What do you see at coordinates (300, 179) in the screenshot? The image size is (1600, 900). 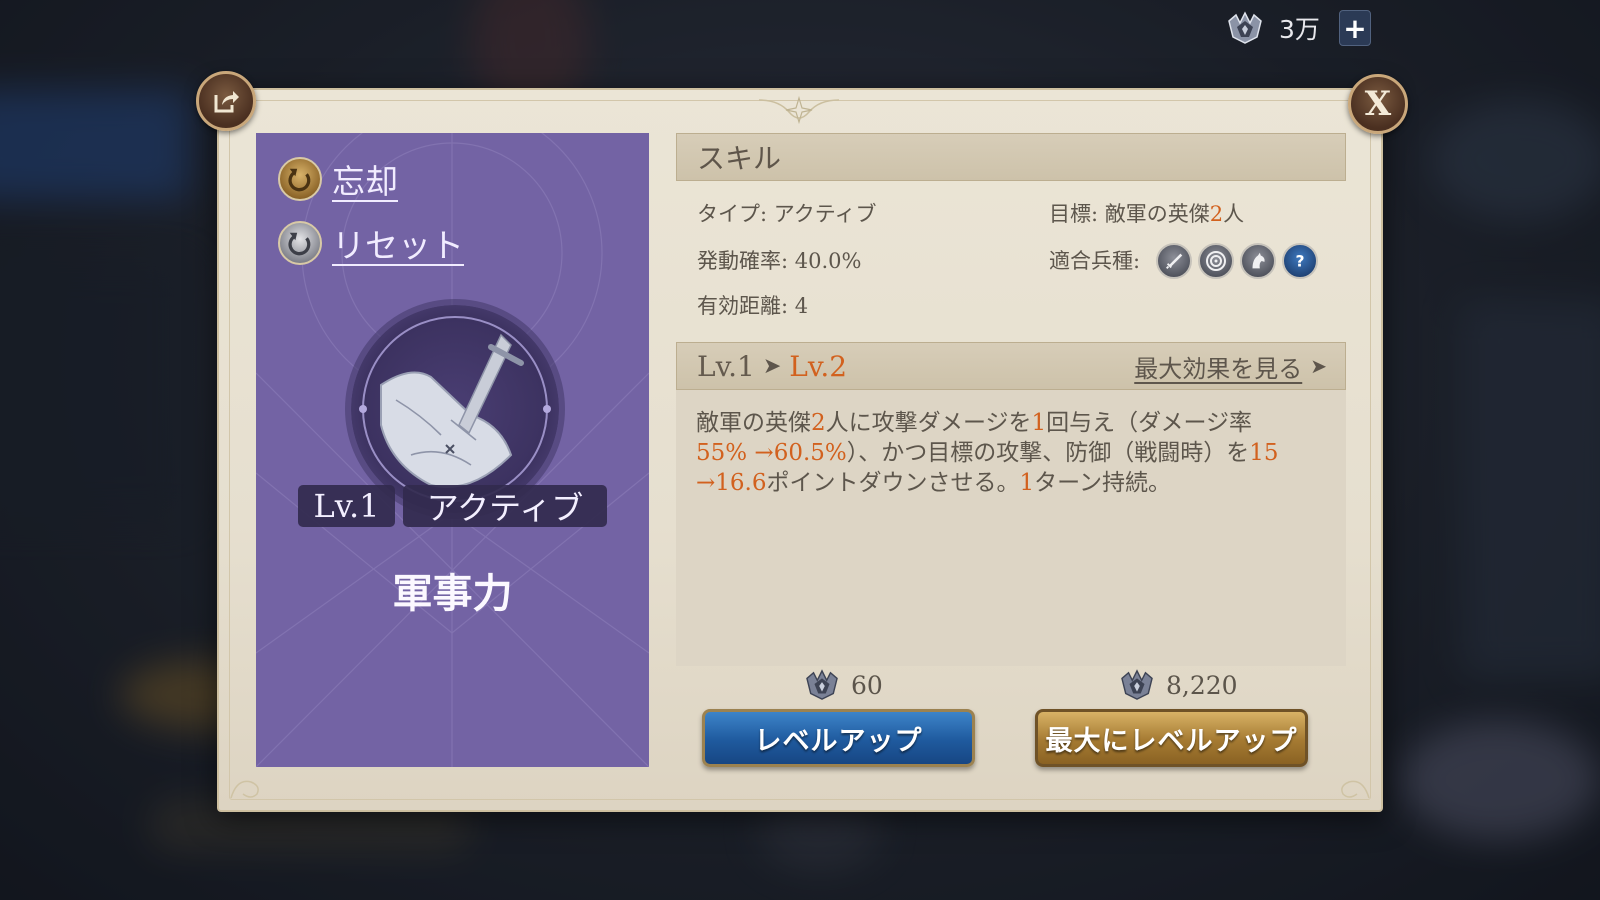 I see `rotate-icon` at bounding box center [300, 179].